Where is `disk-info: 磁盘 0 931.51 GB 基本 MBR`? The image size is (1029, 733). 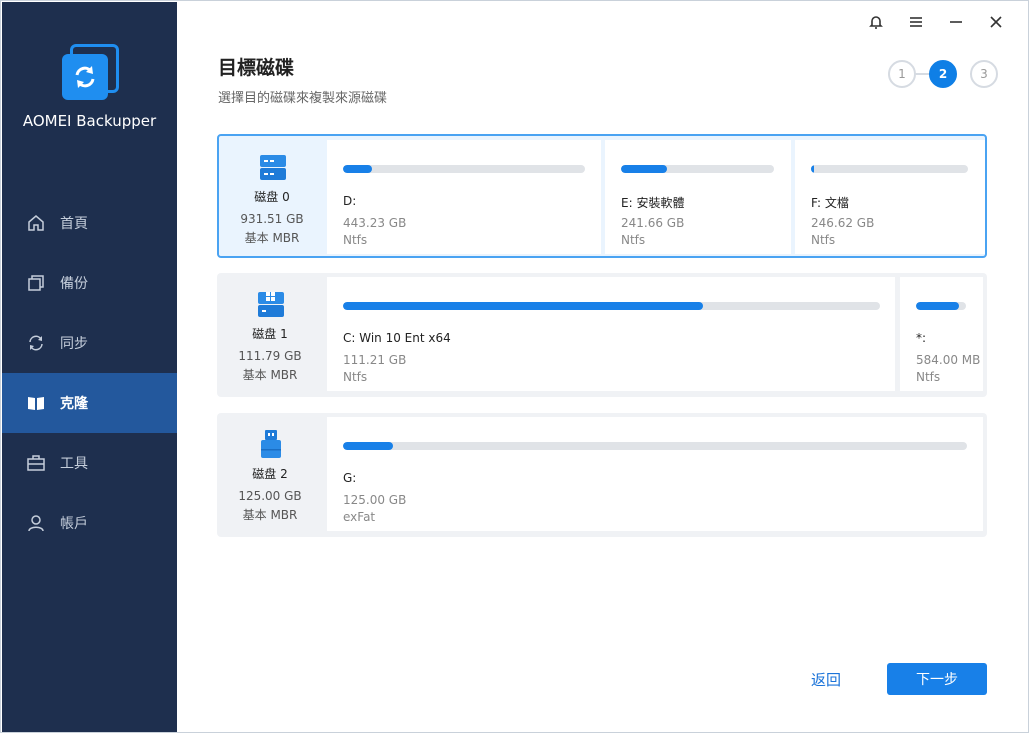 disk-info: 磁盘 0 931.51 GB 基本 MBR is located at coordinates (272, 196).